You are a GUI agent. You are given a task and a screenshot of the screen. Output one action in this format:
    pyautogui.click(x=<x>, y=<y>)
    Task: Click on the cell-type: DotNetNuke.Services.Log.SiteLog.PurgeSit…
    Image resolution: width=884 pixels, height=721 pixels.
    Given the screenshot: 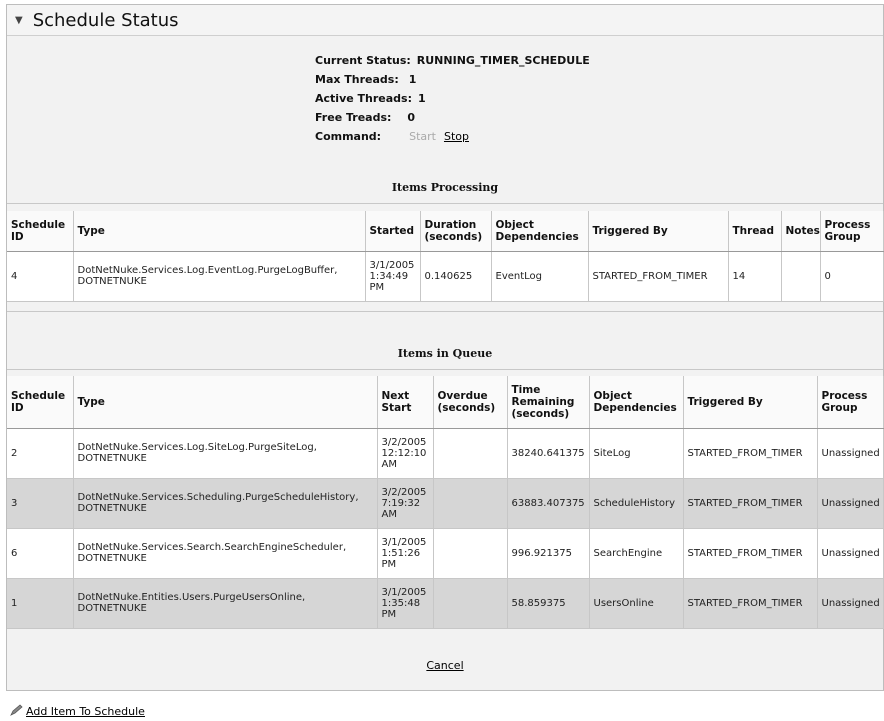 What is the action you would take?
    pyautogui.click(x=225, y=453)
    